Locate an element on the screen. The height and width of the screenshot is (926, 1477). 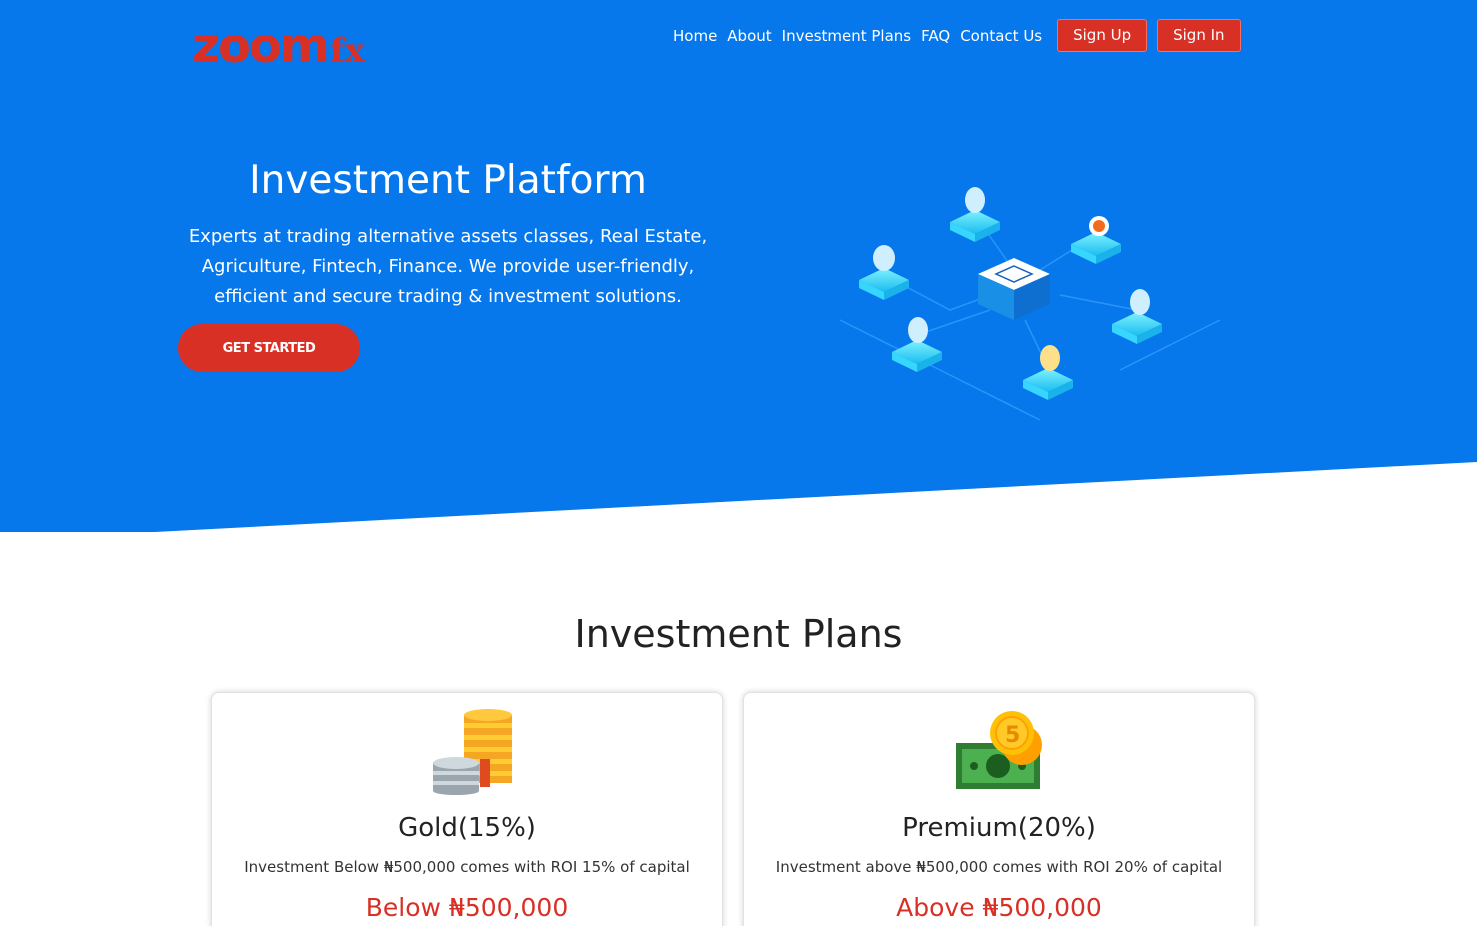
cash-coins-icon: 5 is located at coordinates (999, 750).